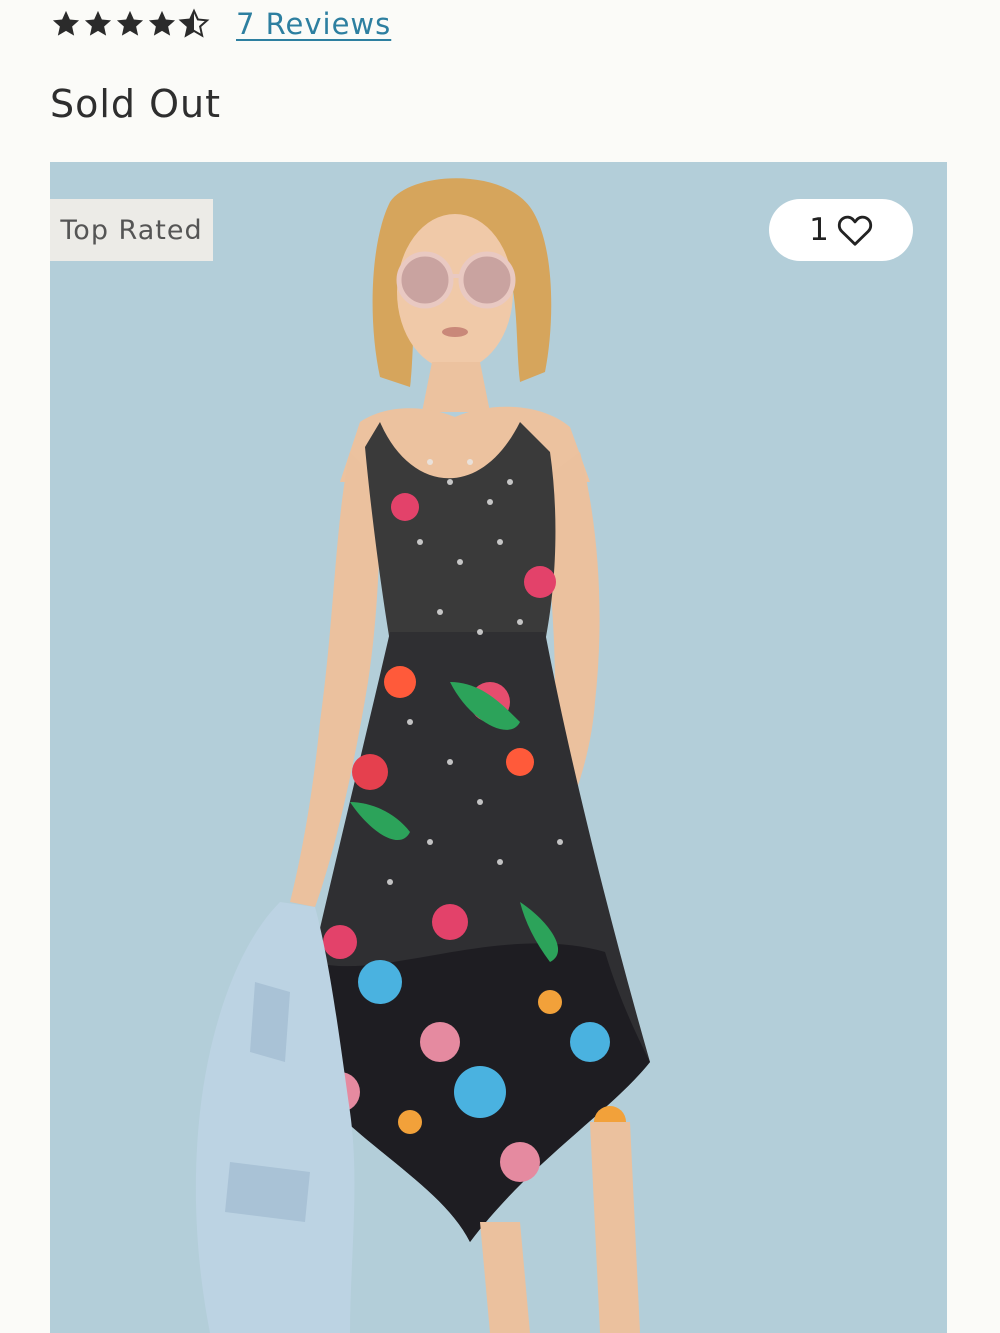 The height and width of the screenshot is (1333, 1000). Describe the element at coordinates (819, 230) in the screenshot. I see `favorites-count: 1` at that location.